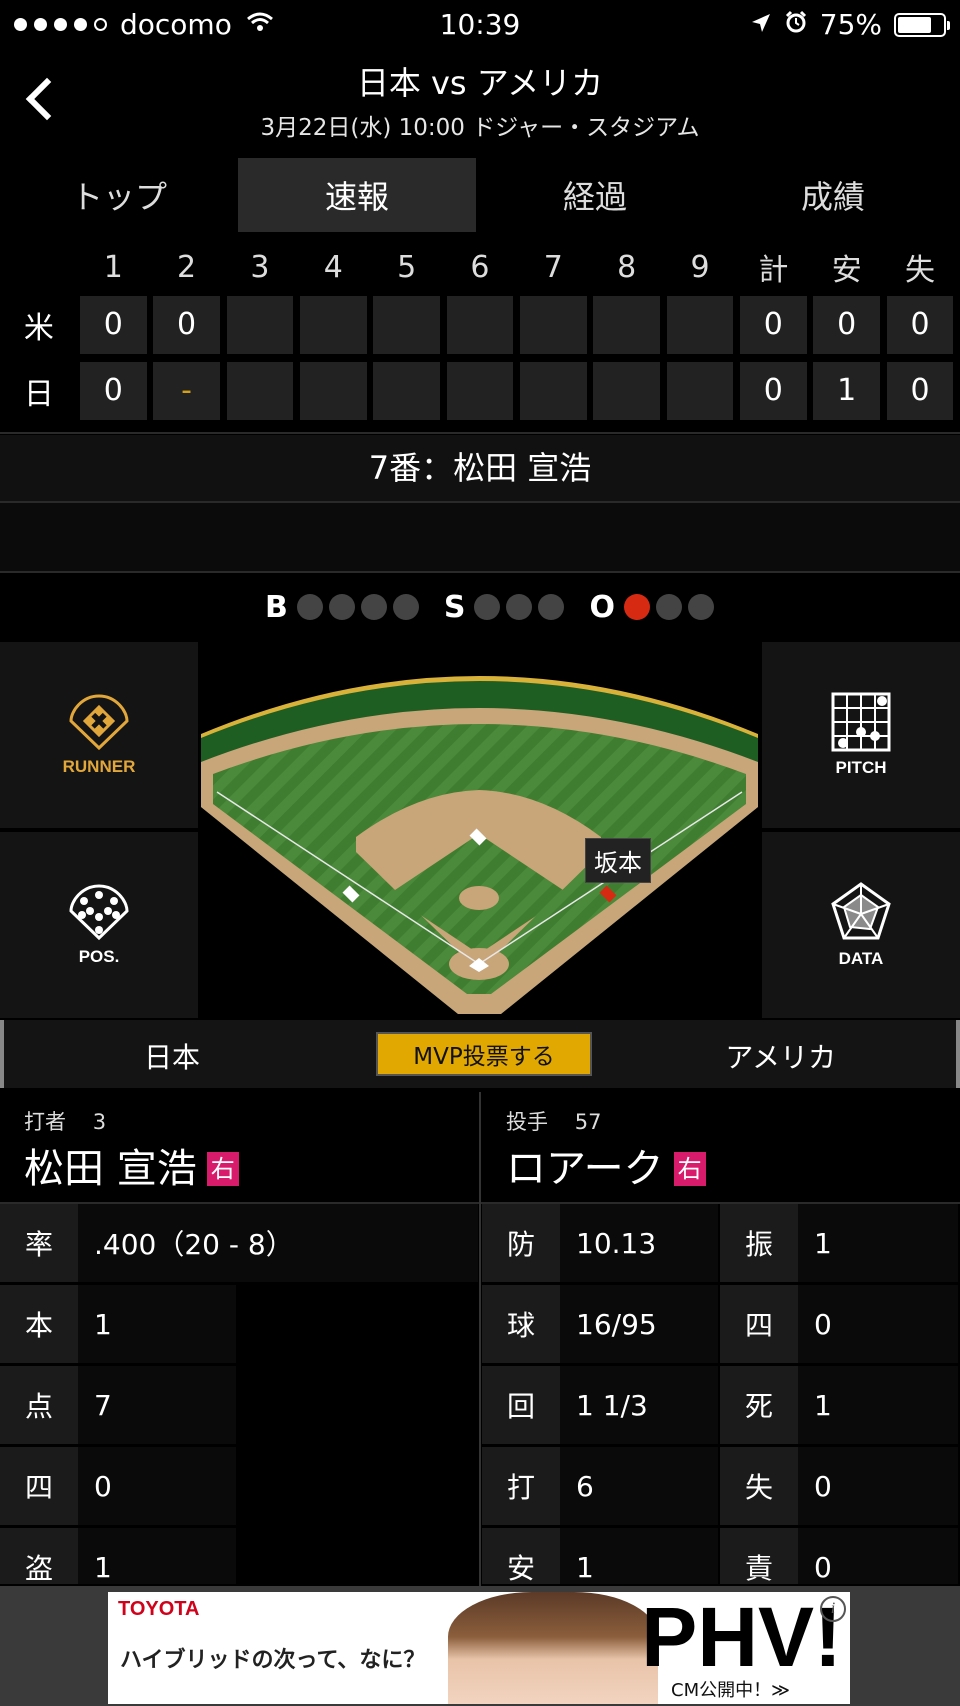  I want to click on alarm-icon, so click(796, 24).